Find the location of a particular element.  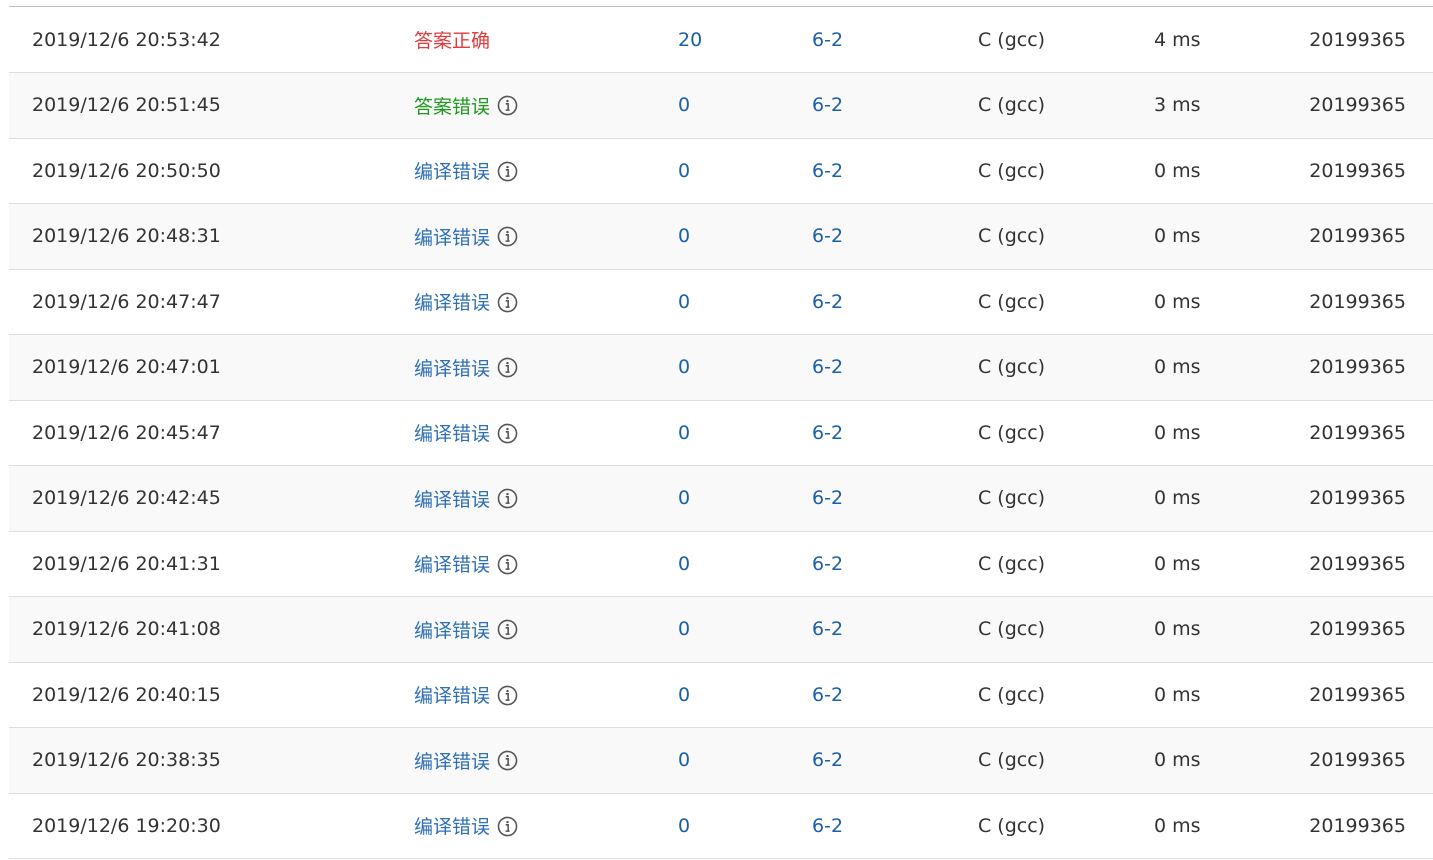

submit-time: 2019/12/6 20:41:31 is located at coordinates (126, 563).